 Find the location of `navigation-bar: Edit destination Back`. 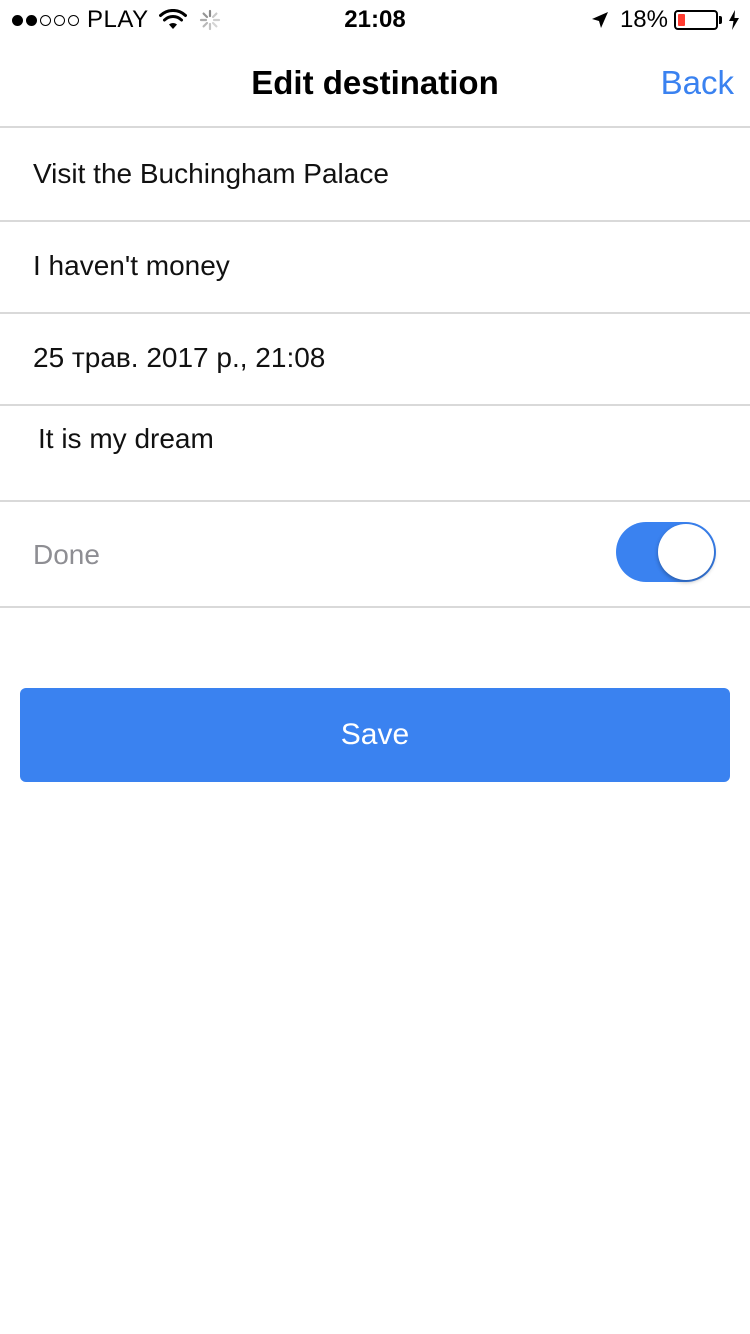

navigation-bar: Edit destination Back is located at coordinates (375, 84).